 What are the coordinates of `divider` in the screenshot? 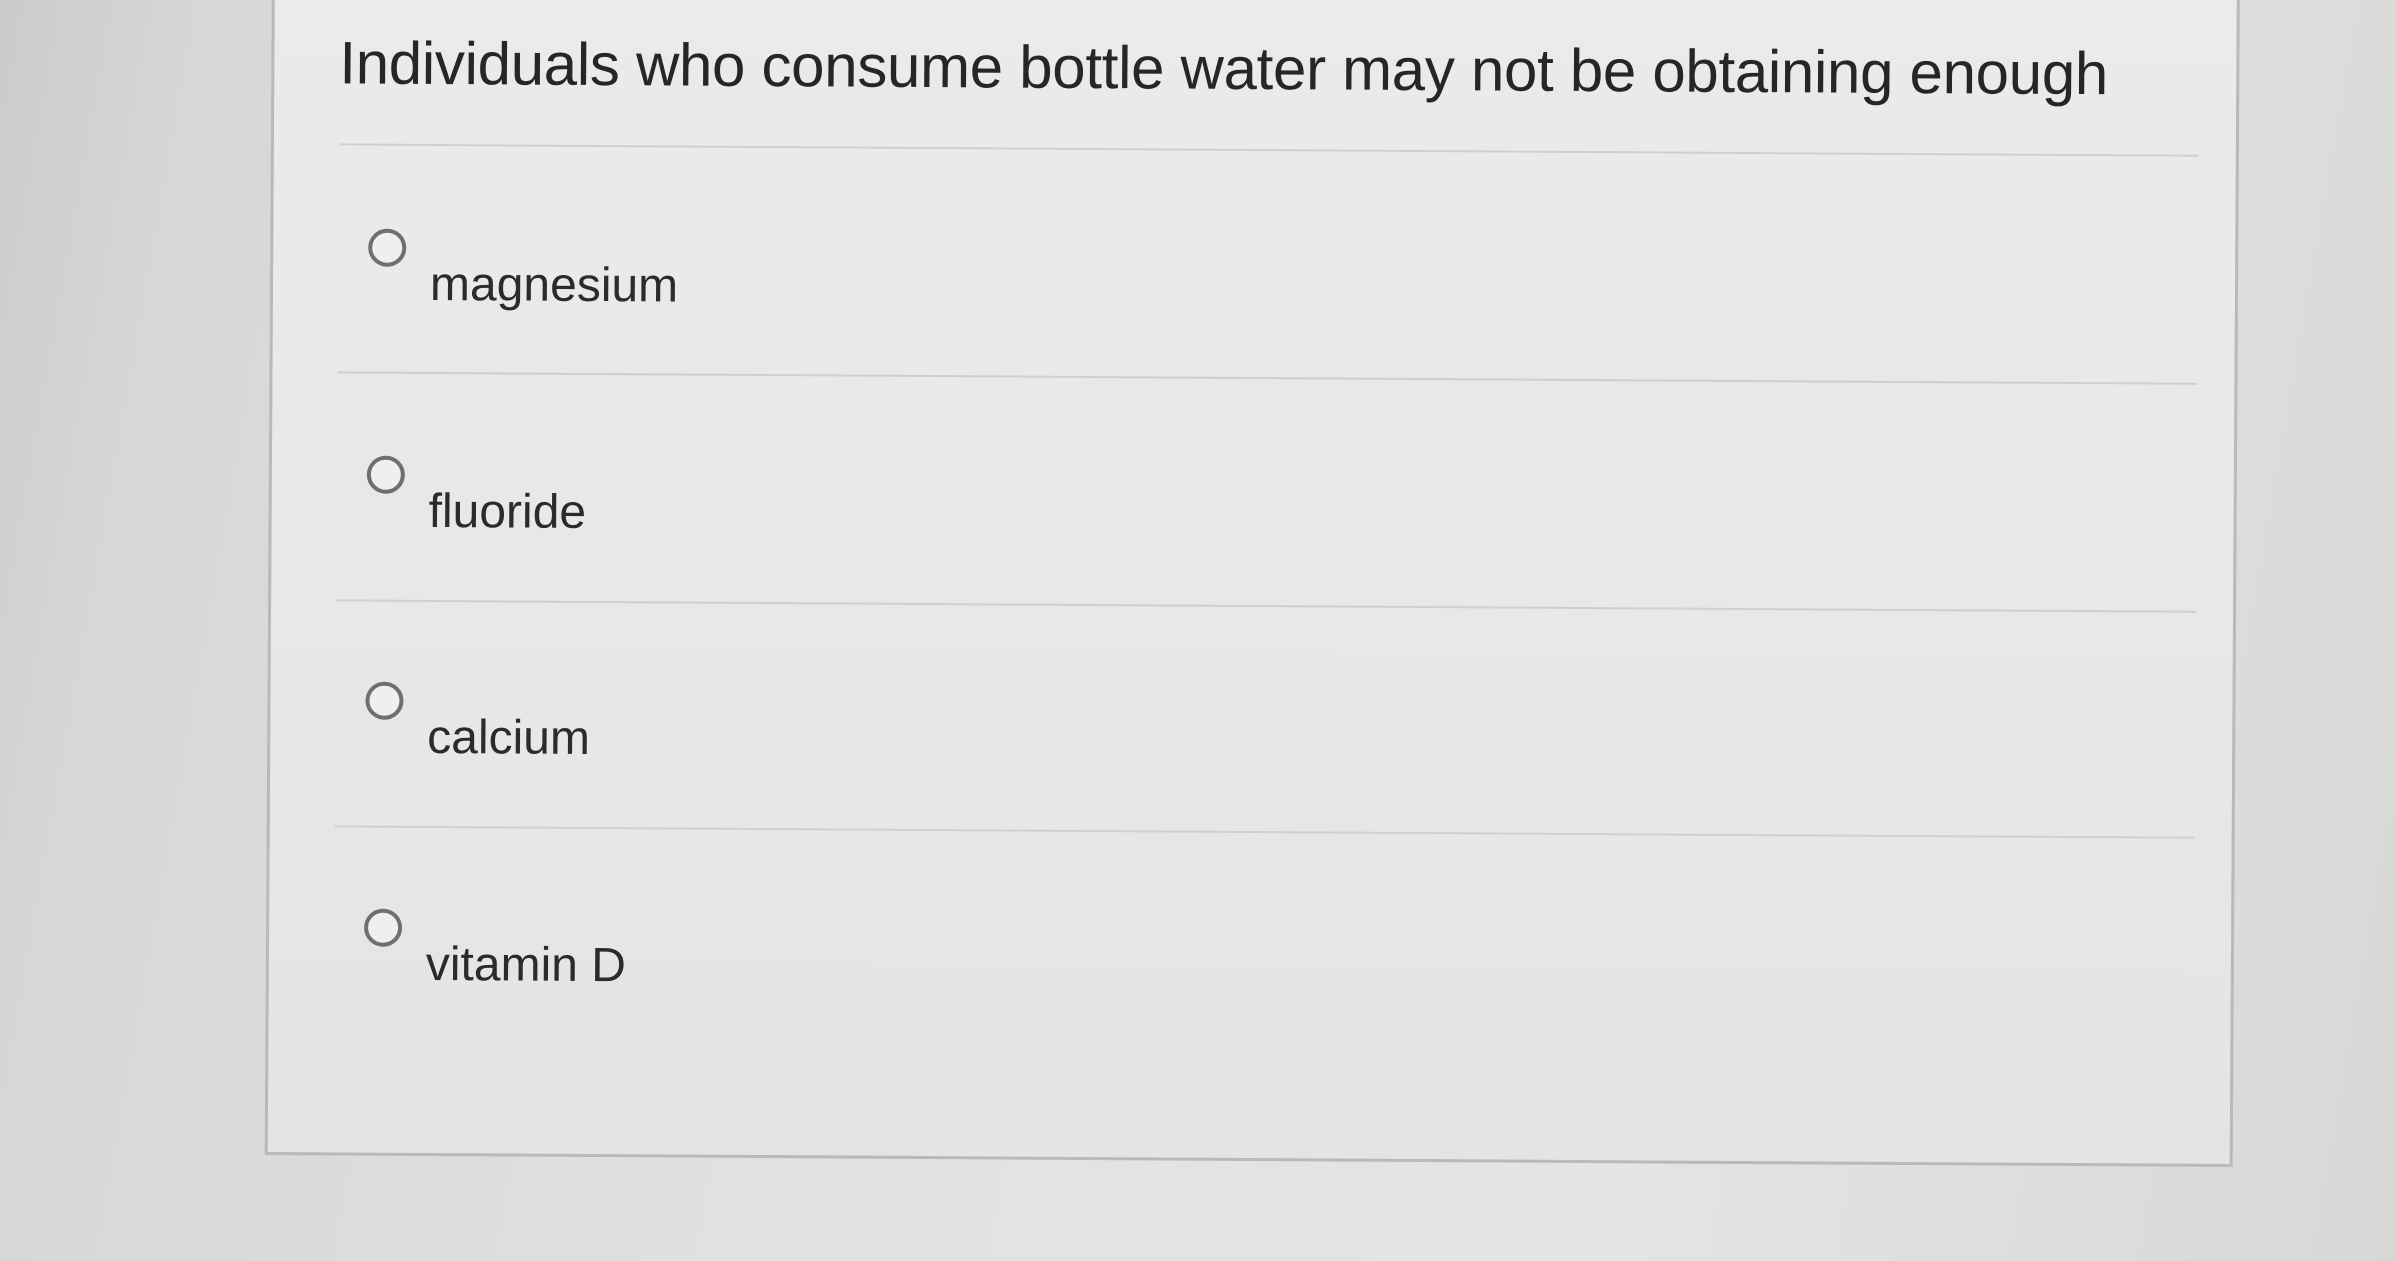 It's located at (1268, 150).